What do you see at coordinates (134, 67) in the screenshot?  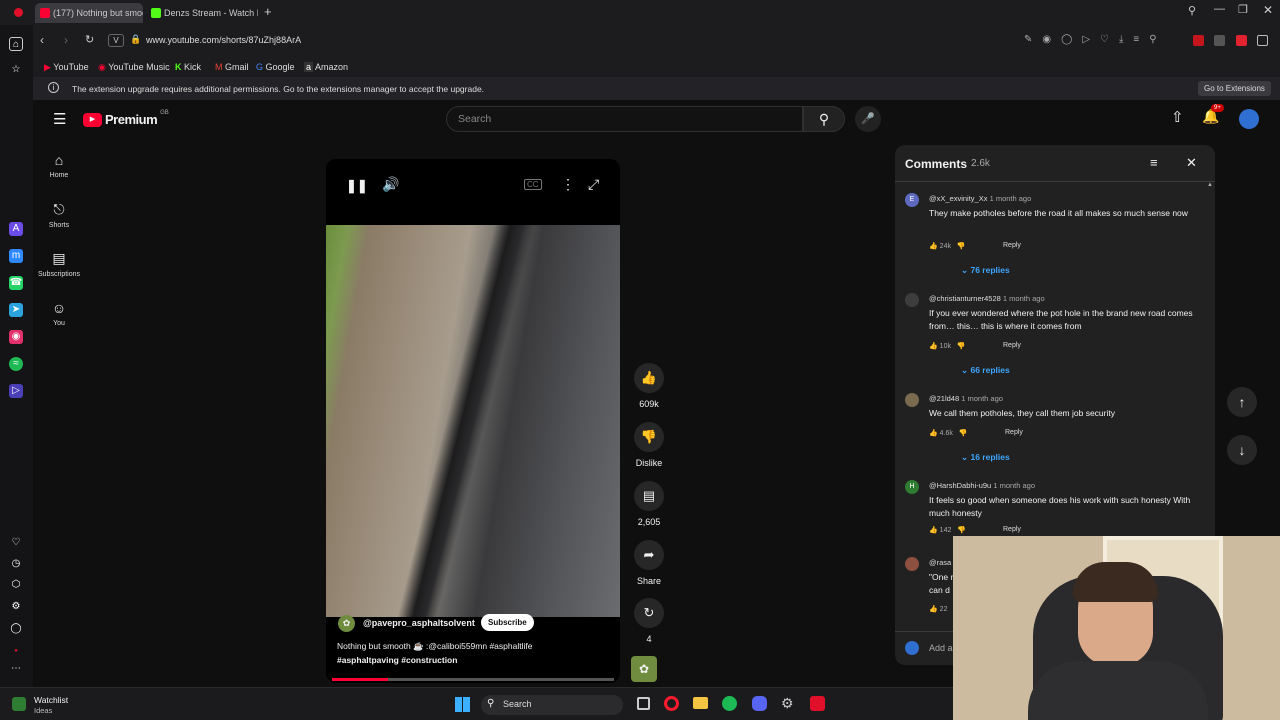 I see `bookmark-youtube-music: ◉ YouTube Music` at bounding box center [134, 67].